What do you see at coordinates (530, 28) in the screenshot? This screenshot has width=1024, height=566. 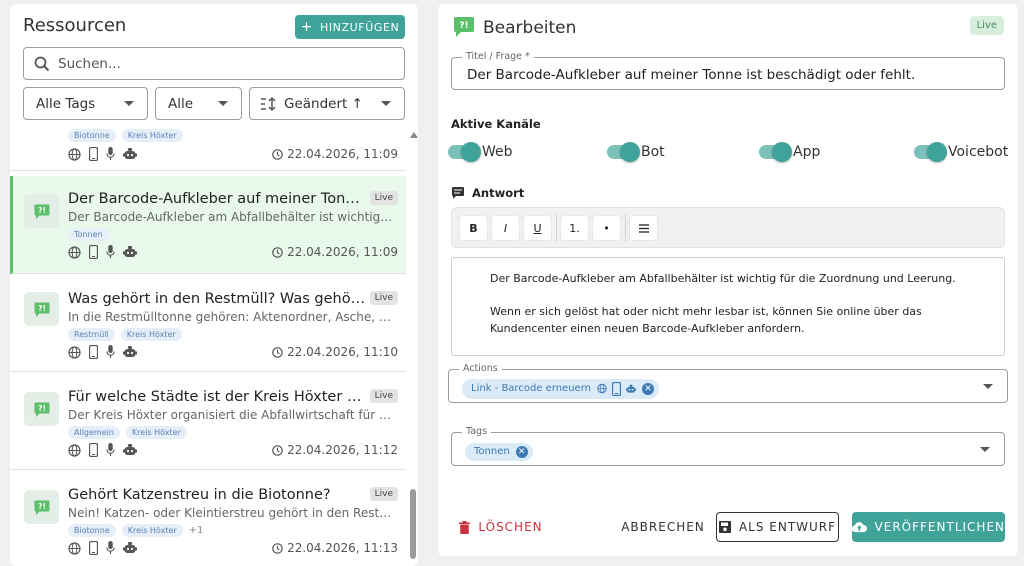 I see `edit-title: Bearbeiten` at bounding box center [530, 28].